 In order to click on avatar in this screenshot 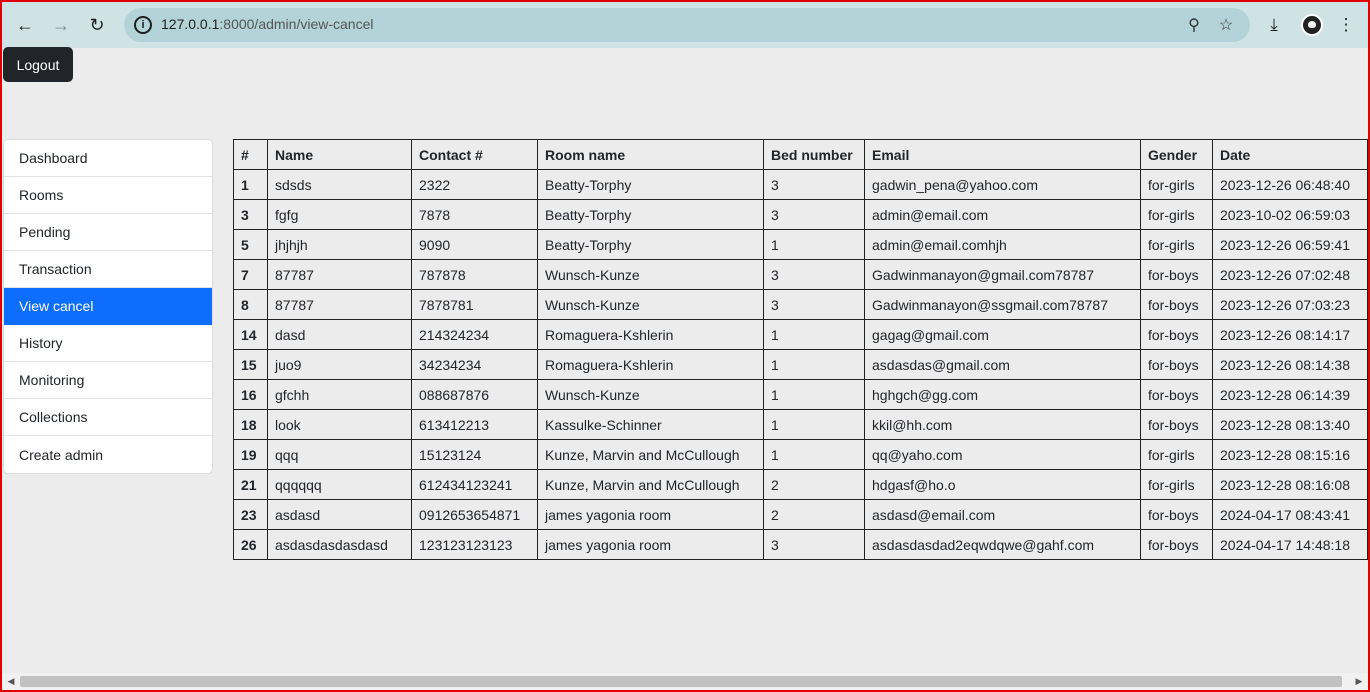, I will do `click(1312, 25)`.